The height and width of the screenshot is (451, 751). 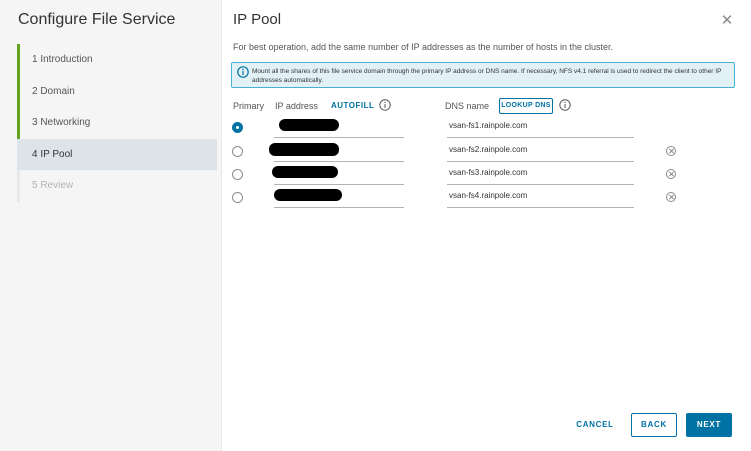 I want to click on step-review: 5 Review, so click(x=117, y=186).